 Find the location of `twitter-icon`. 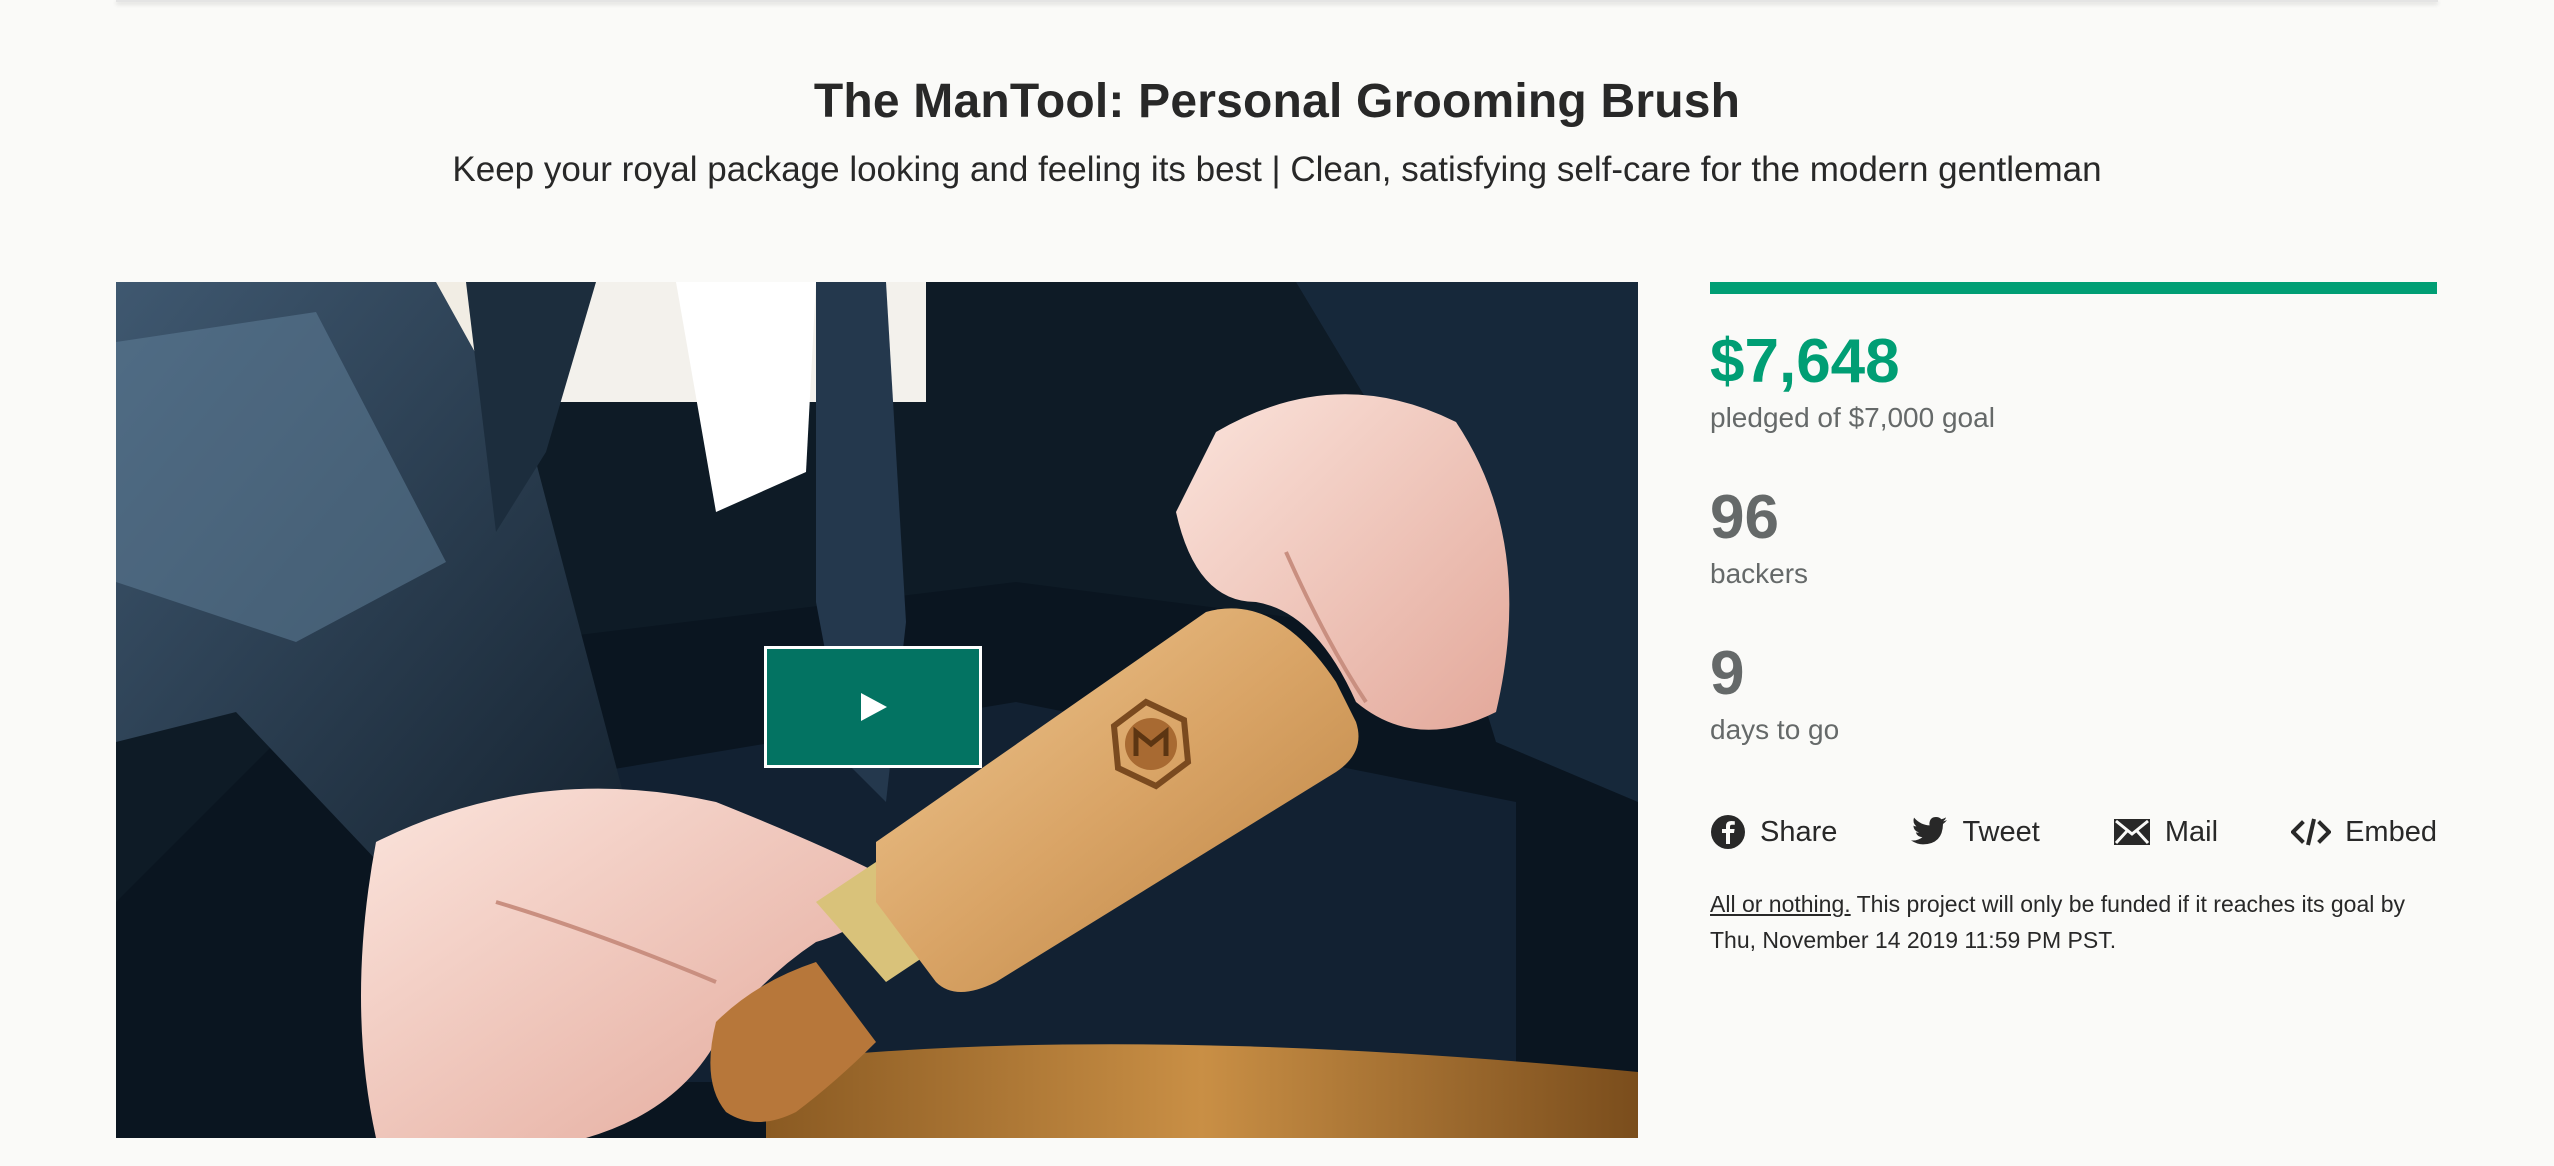

twitter-icon is located at coordinates (1929, 831).